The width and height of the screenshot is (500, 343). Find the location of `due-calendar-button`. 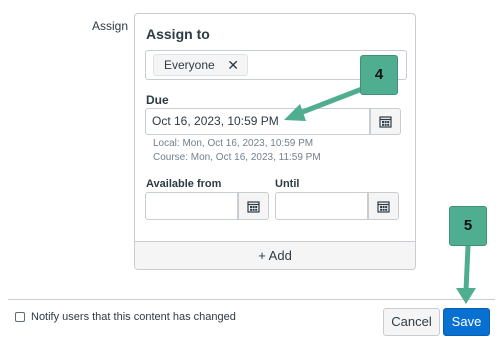

due-calendar-button is located at coordinates (385, 121).